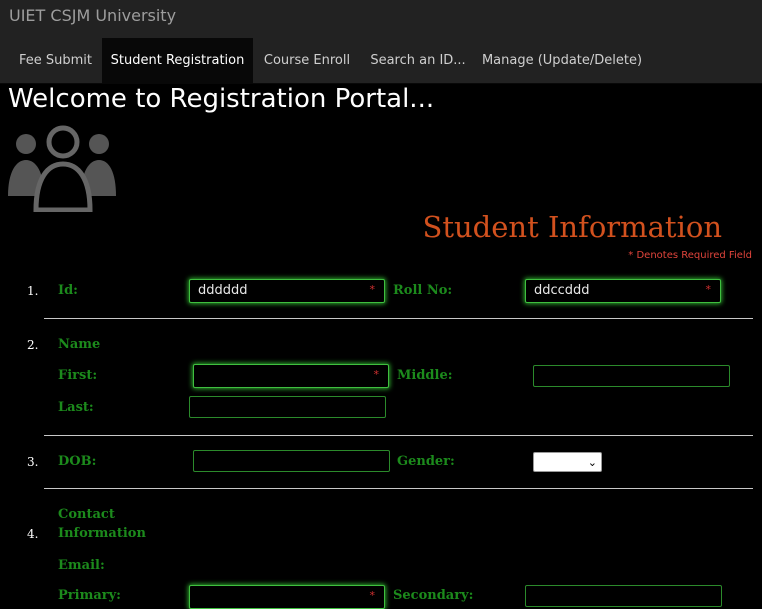  I want to click on roll-no-input-value: ddccddd, so click(562, 290).